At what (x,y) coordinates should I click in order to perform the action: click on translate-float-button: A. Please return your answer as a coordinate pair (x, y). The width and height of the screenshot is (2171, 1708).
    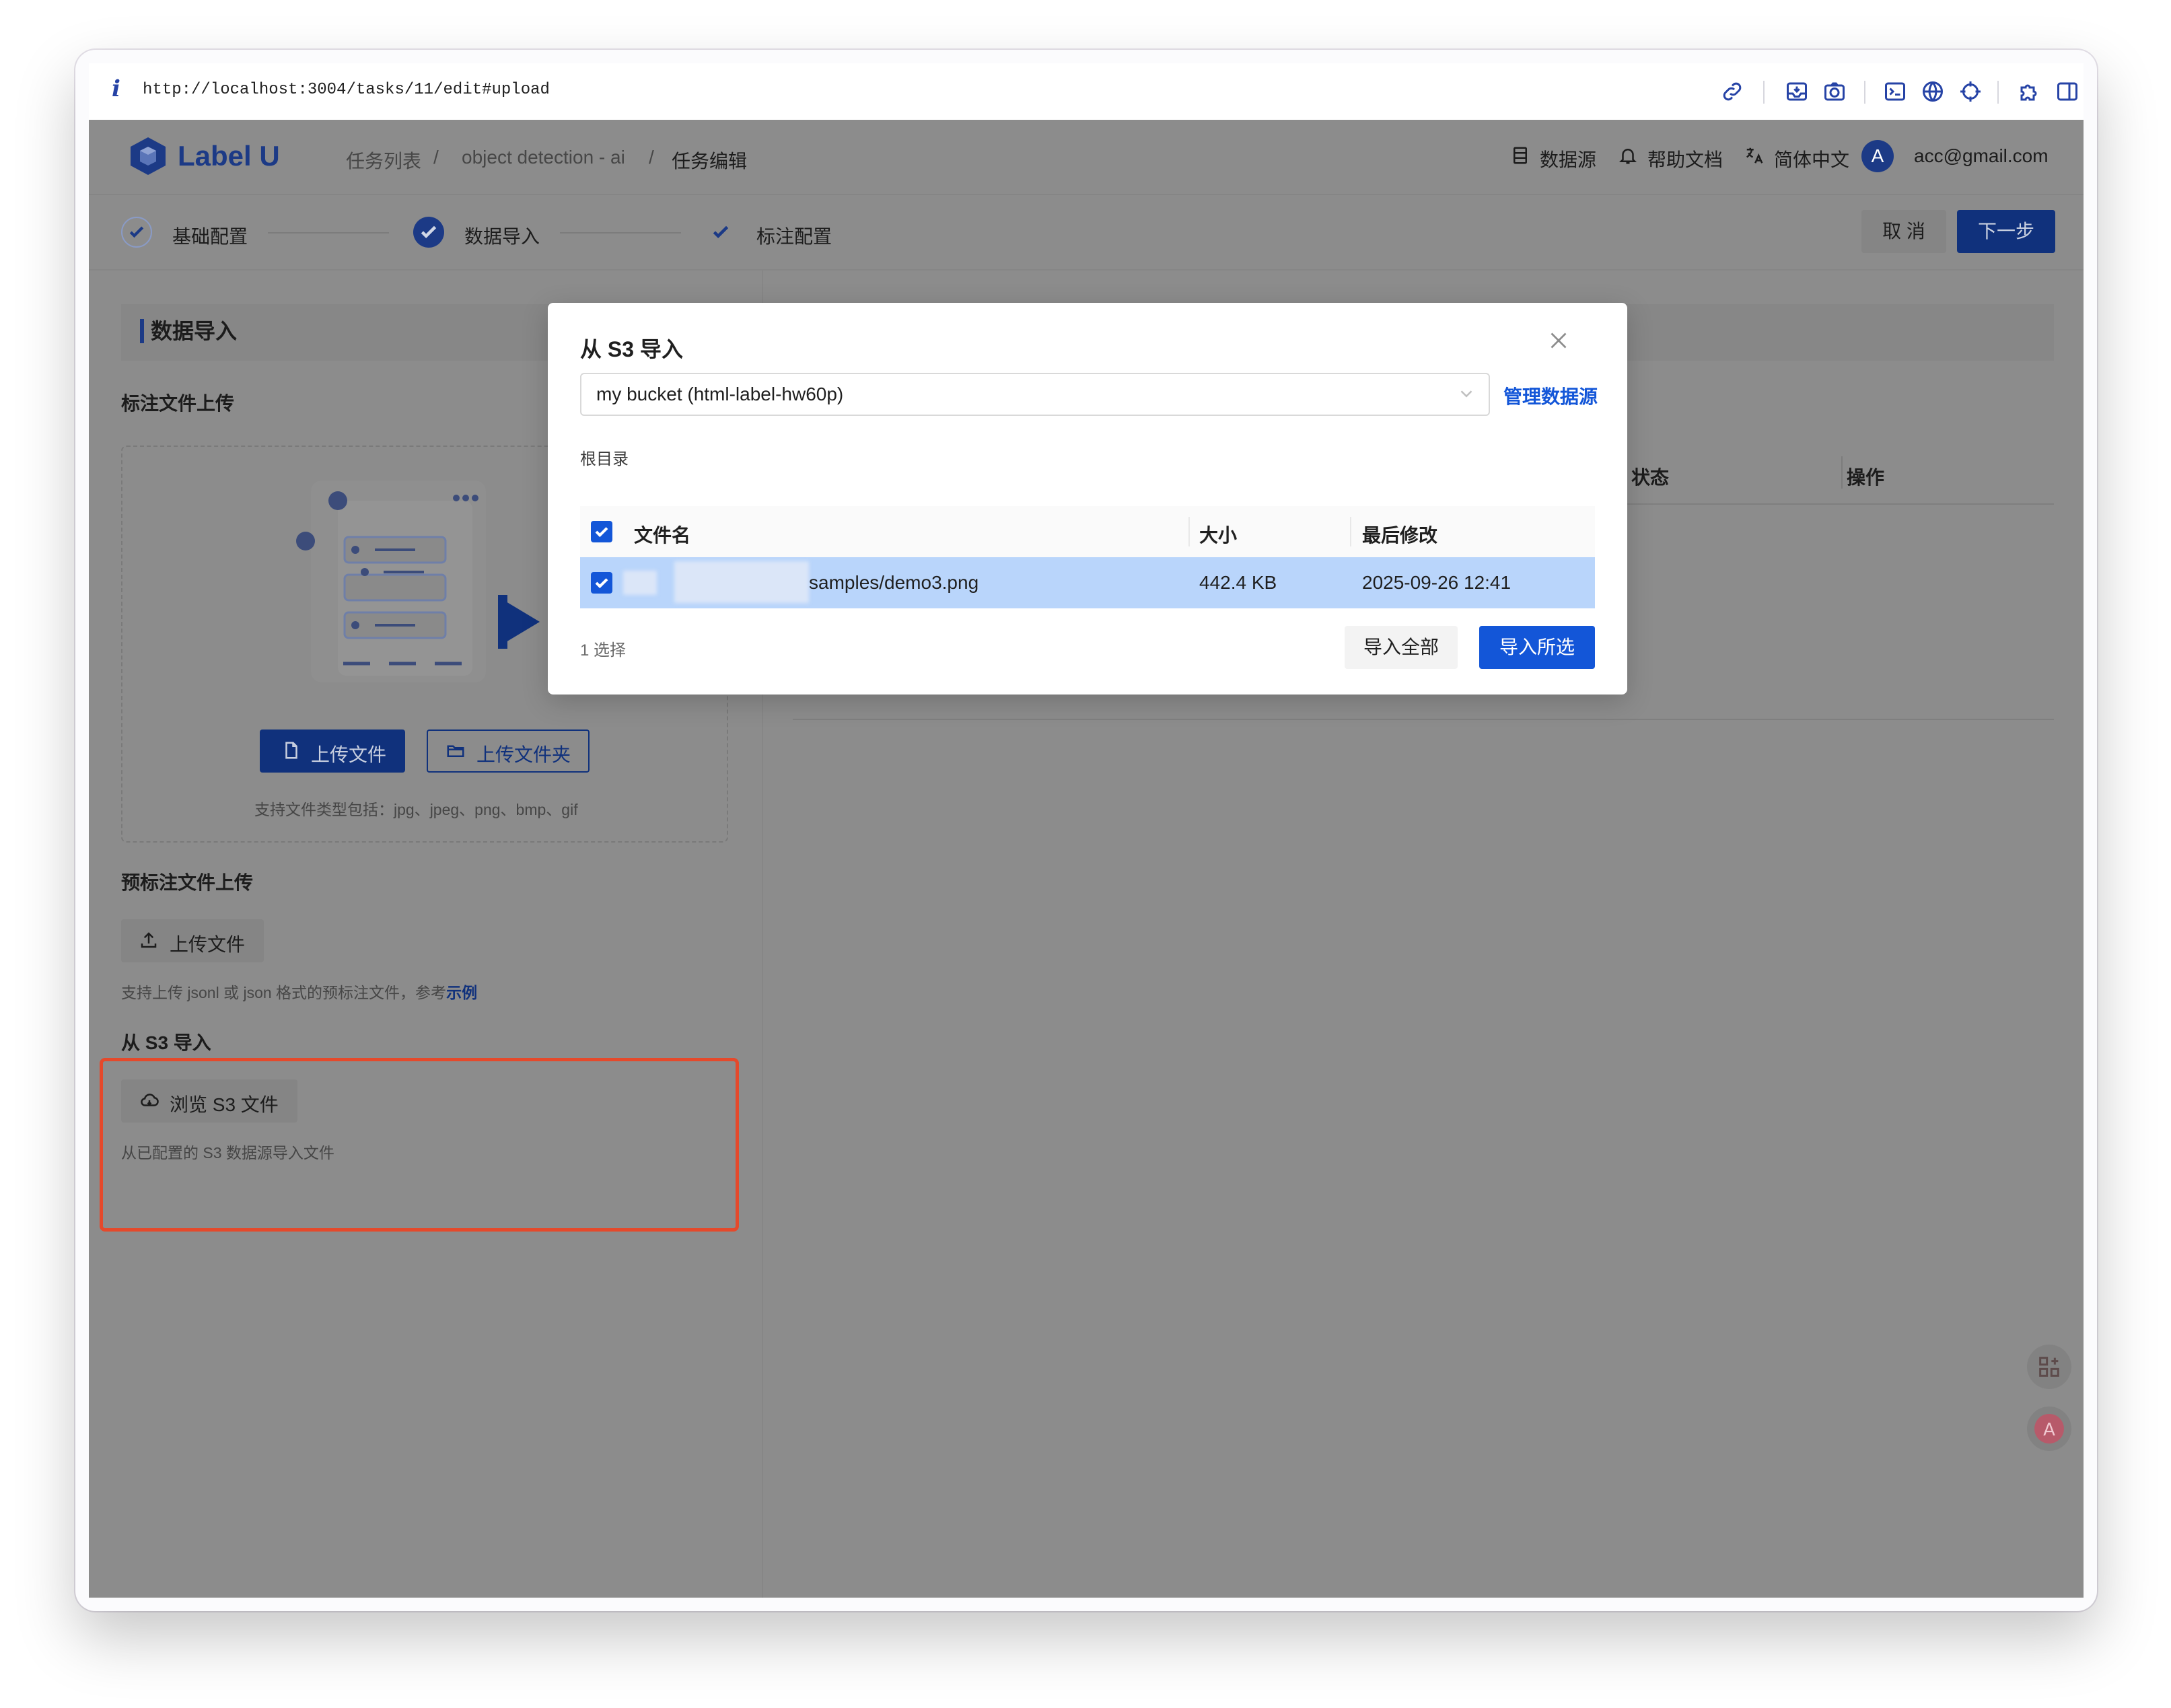
    Looking at the image, I should click on (2049, 1429).